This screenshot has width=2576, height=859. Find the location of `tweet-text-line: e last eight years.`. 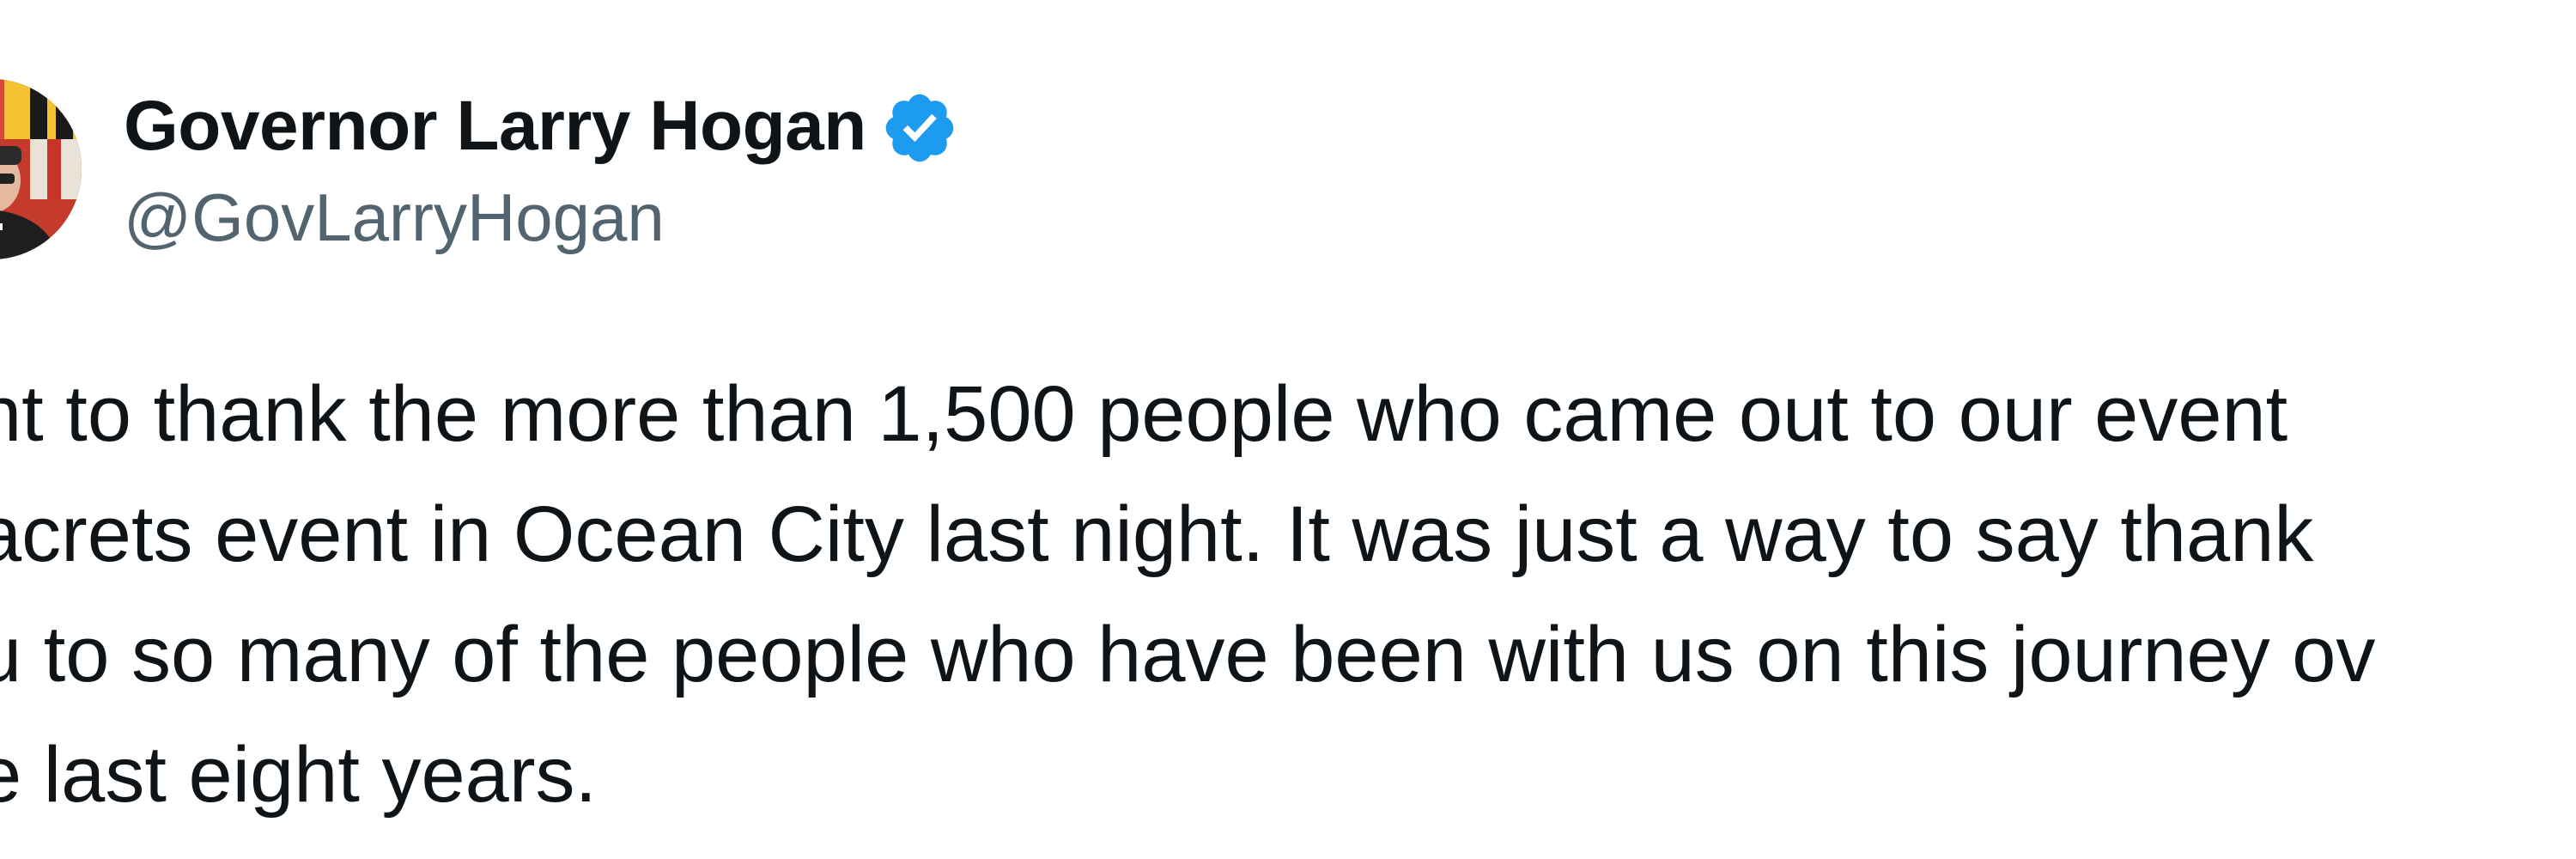

tweet-text-line: e last eight years. is located at coordinates (299, 775).